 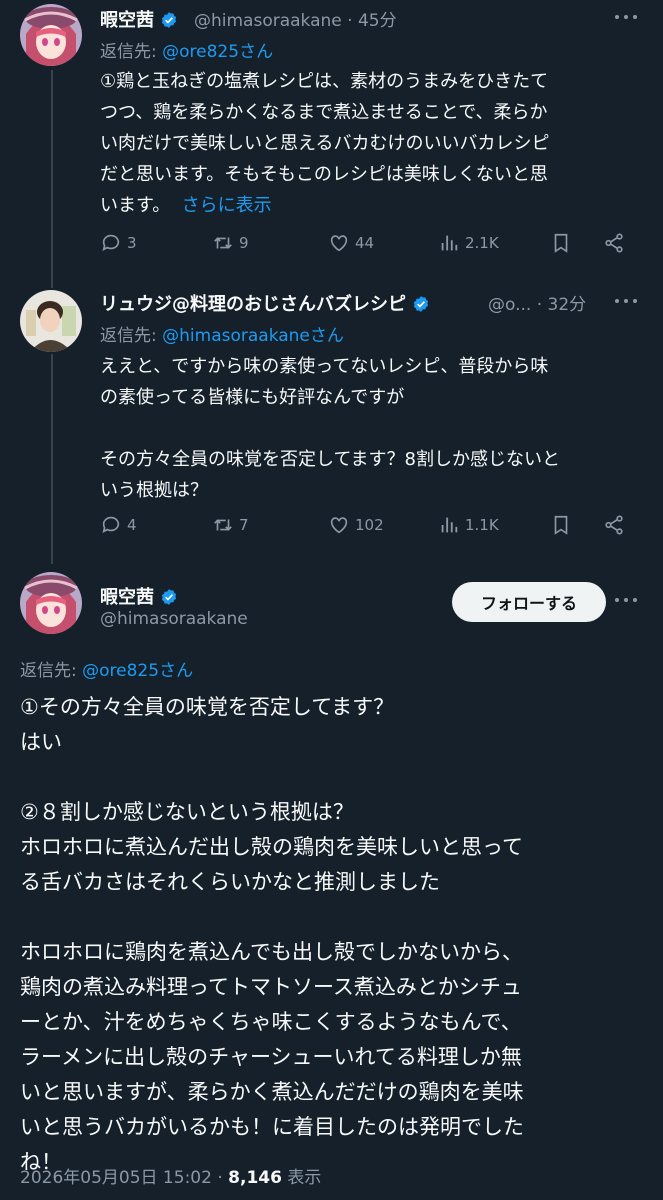 What do you see at coordinates (255, 1178) in the screenshot?
I see `view-count: 8,146` at bounding box center [255, 1178].